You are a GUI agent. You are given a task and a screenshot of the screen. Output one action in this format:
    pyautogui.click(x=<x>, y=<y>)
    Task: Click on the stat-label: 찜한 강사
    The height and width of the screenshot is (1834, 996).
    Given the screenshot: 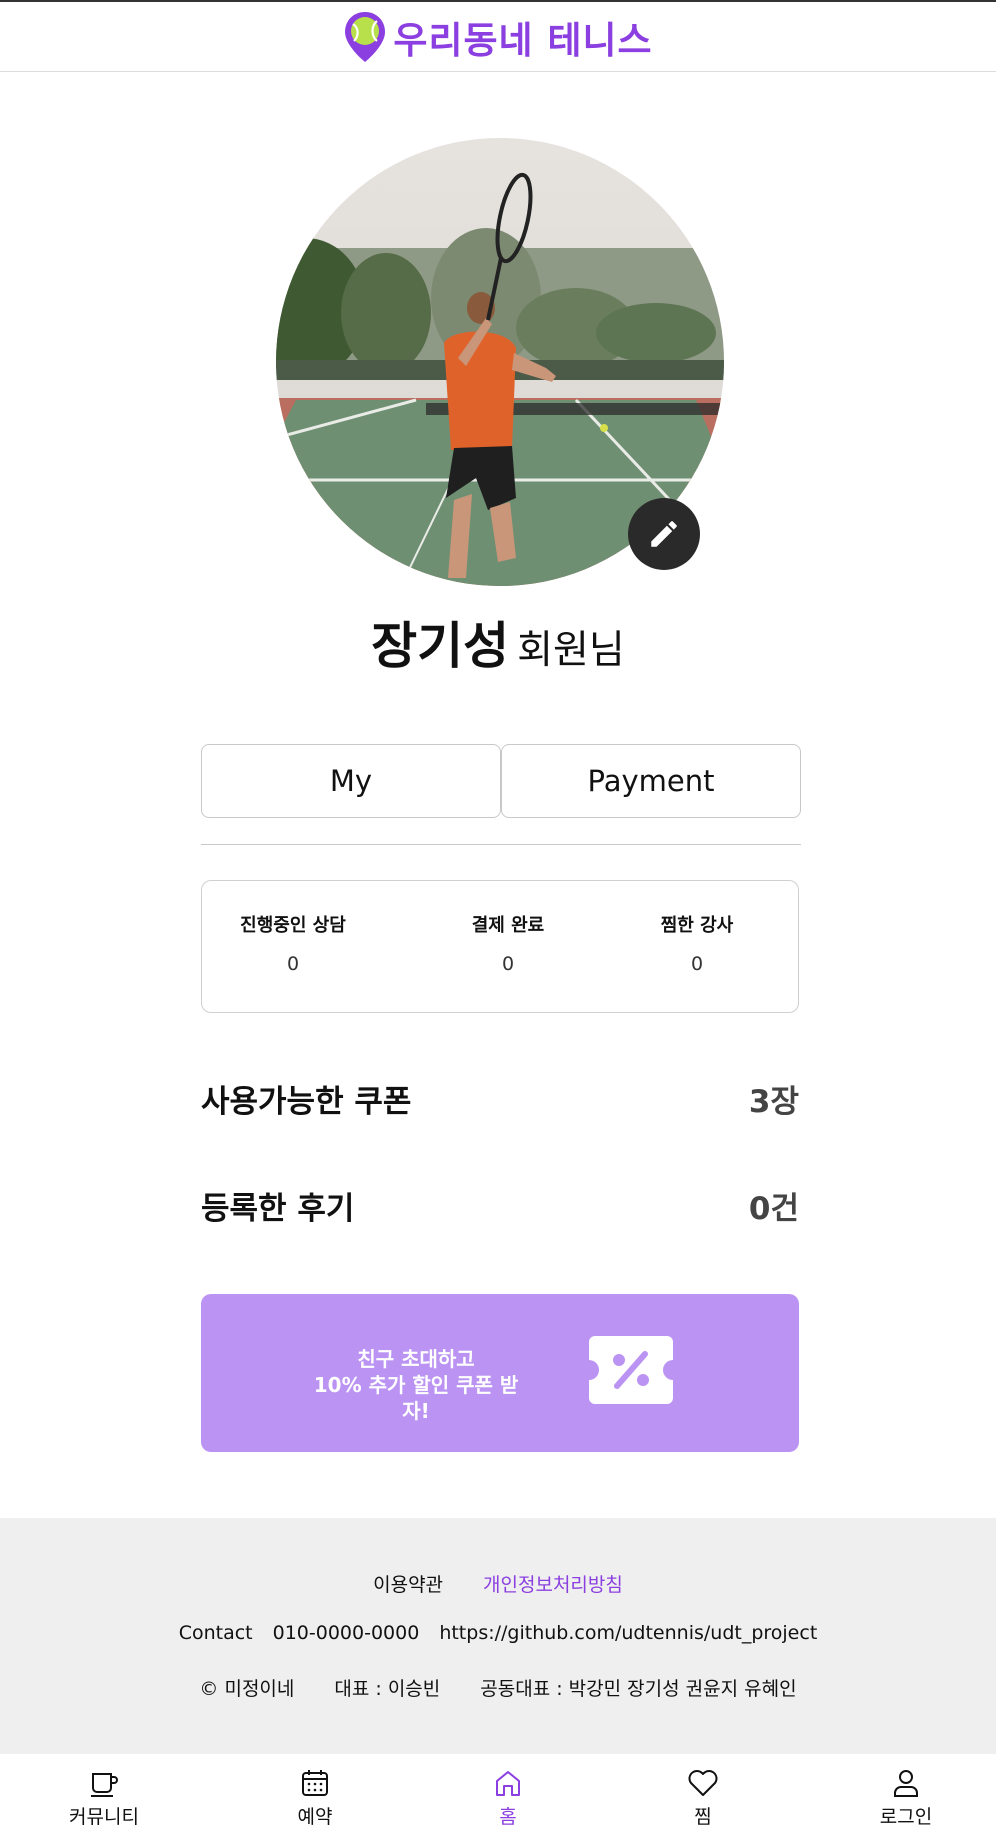 What is the action you would take?
    pyautogui.click(x=697, y=925)
    